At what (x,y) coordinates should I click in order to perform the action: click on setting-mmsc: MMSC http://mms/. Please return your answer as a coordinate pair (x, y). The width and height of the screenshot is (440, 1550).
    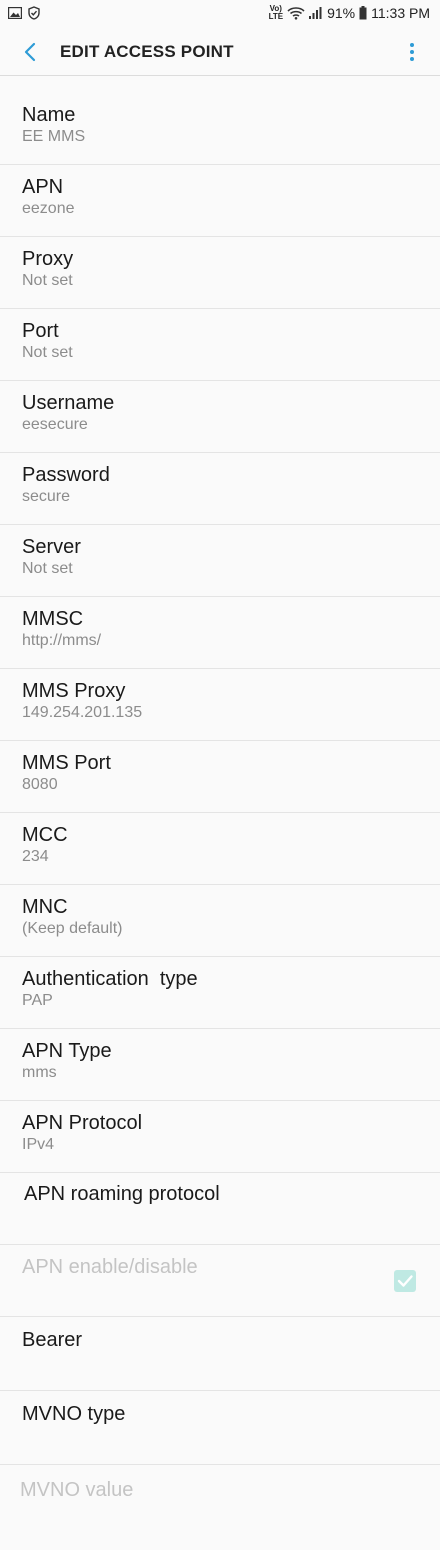
    Looking at the image, I should click on (220, 633).